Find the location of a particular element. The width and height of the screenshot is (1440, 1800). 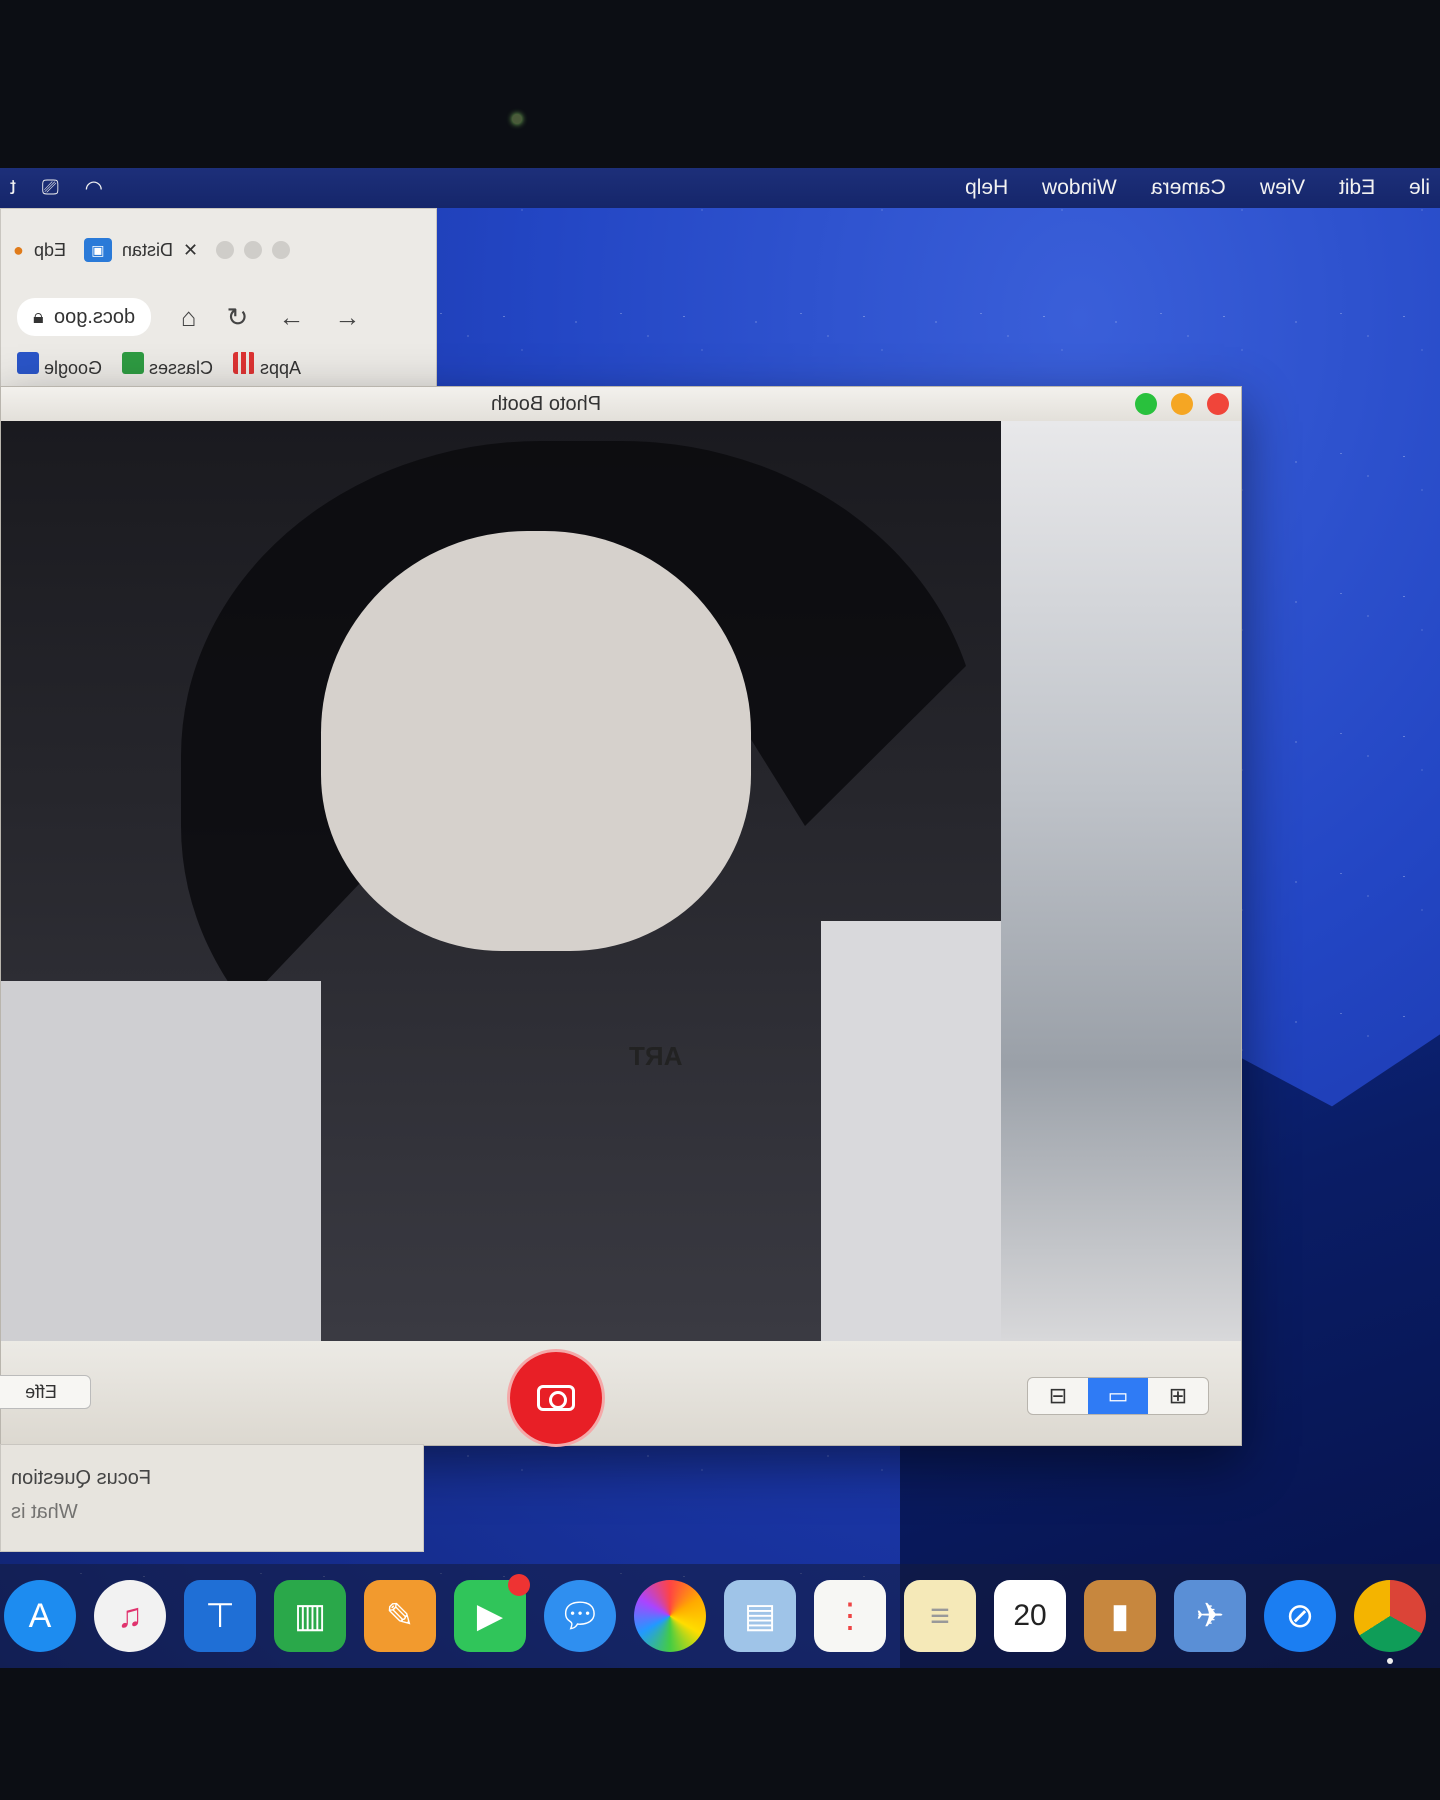

messages-icon: 💬︎ is located at coordinates (580, 1616).